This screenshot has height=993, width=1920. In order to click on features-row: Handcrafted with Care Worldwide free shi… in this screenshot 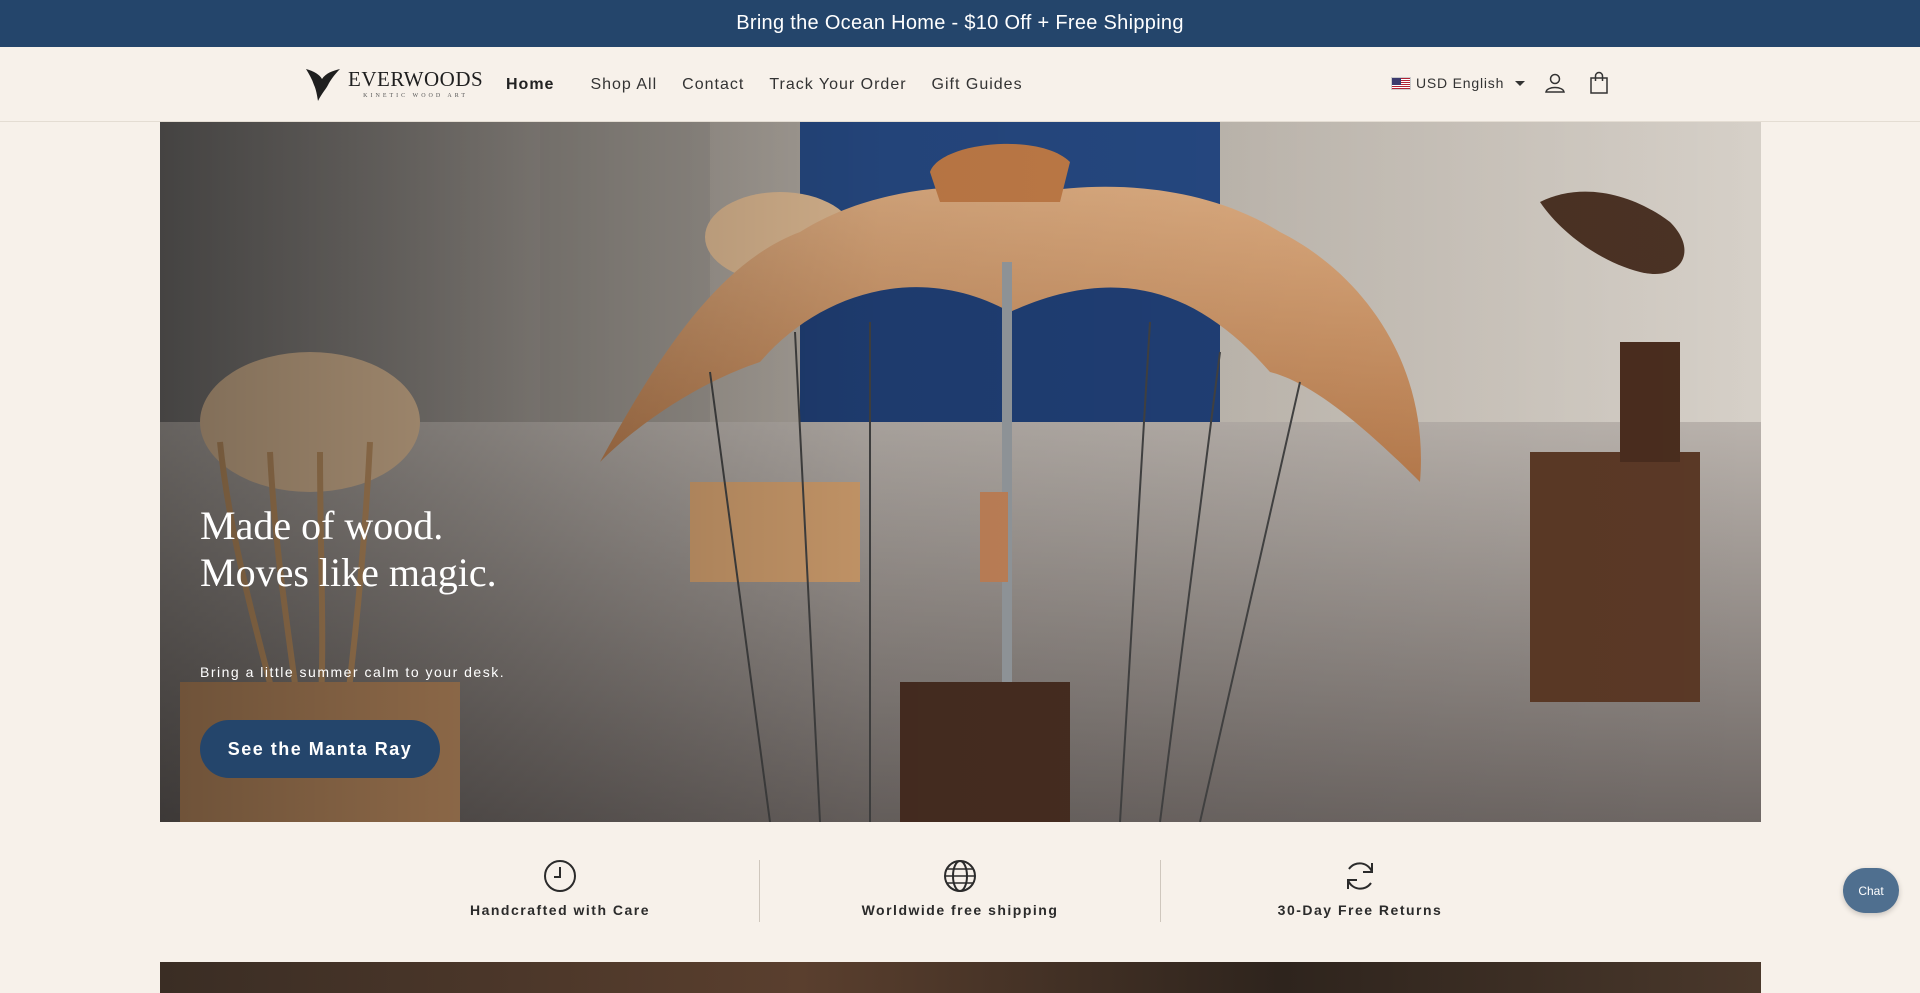, I will do `click(960, 892)`.